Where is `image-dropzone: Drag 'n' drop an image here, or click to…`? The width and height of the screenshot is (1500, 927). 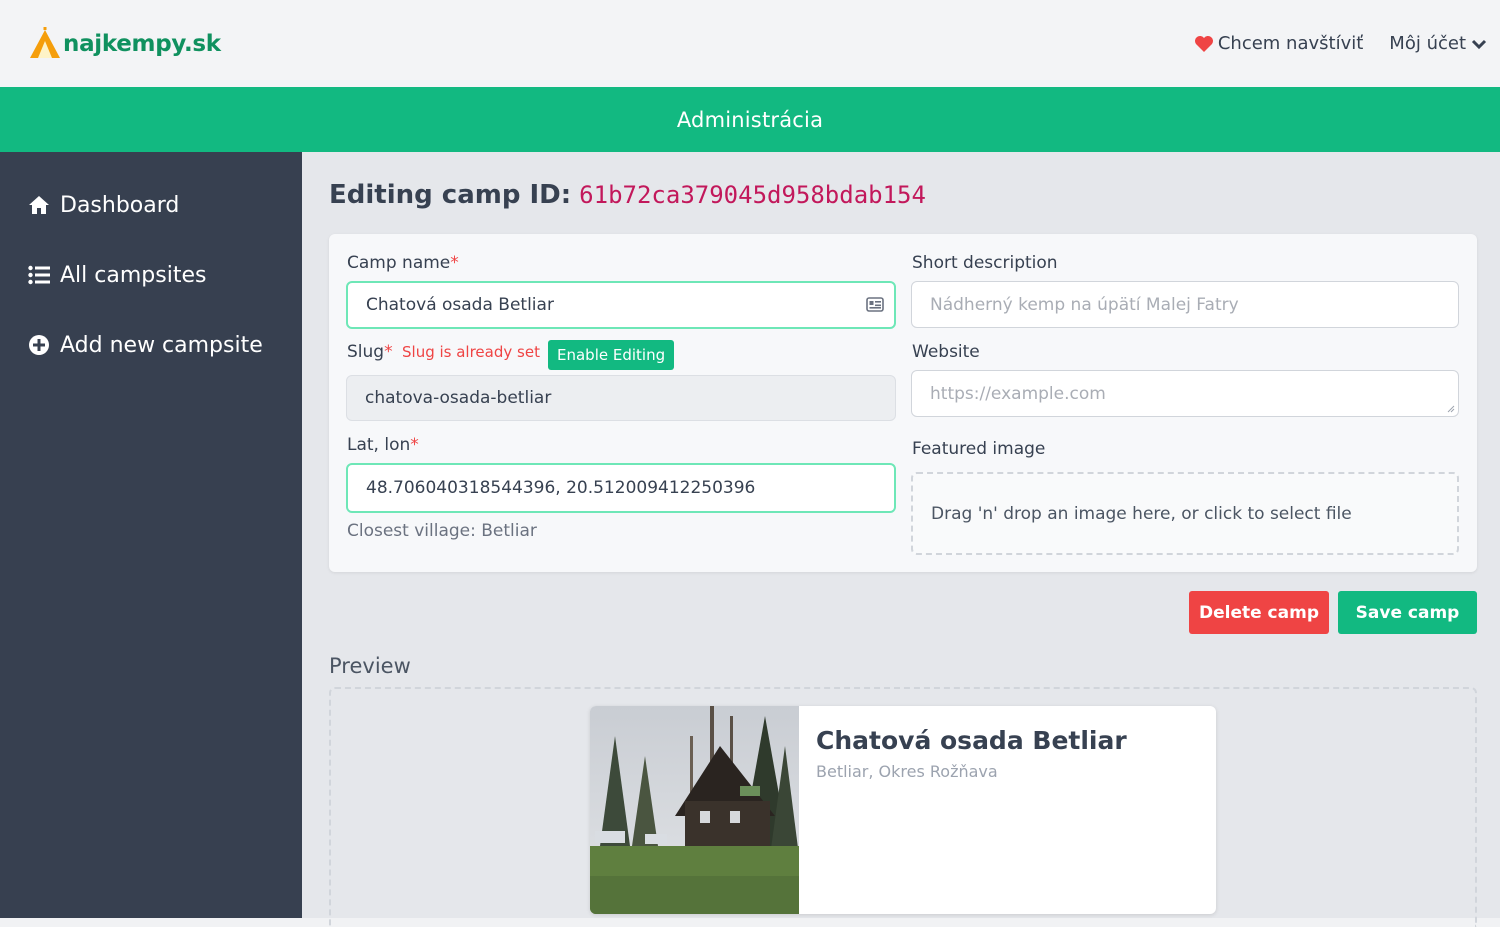 image-dropzone: Drag 'n' drop an image here, or click to… is located at coordinates (1185, 513).